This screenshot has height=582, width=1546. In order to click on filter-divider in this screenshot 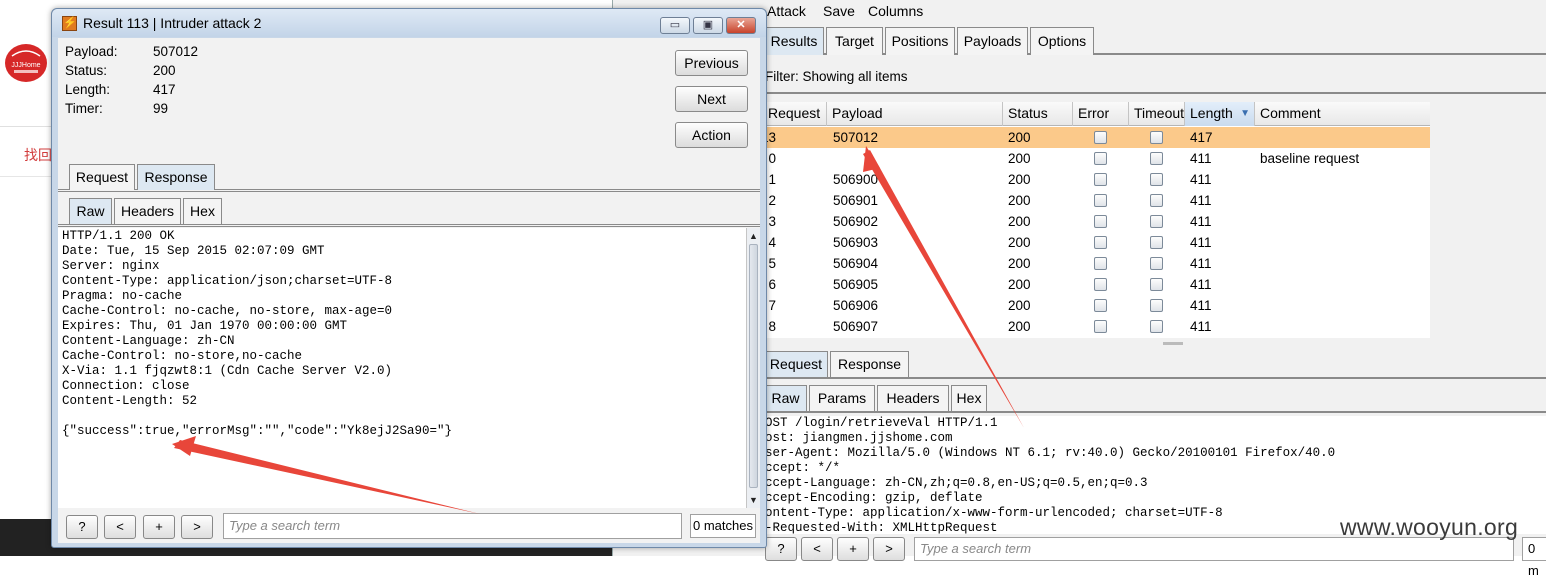, I will do `click(1154, 93)`.